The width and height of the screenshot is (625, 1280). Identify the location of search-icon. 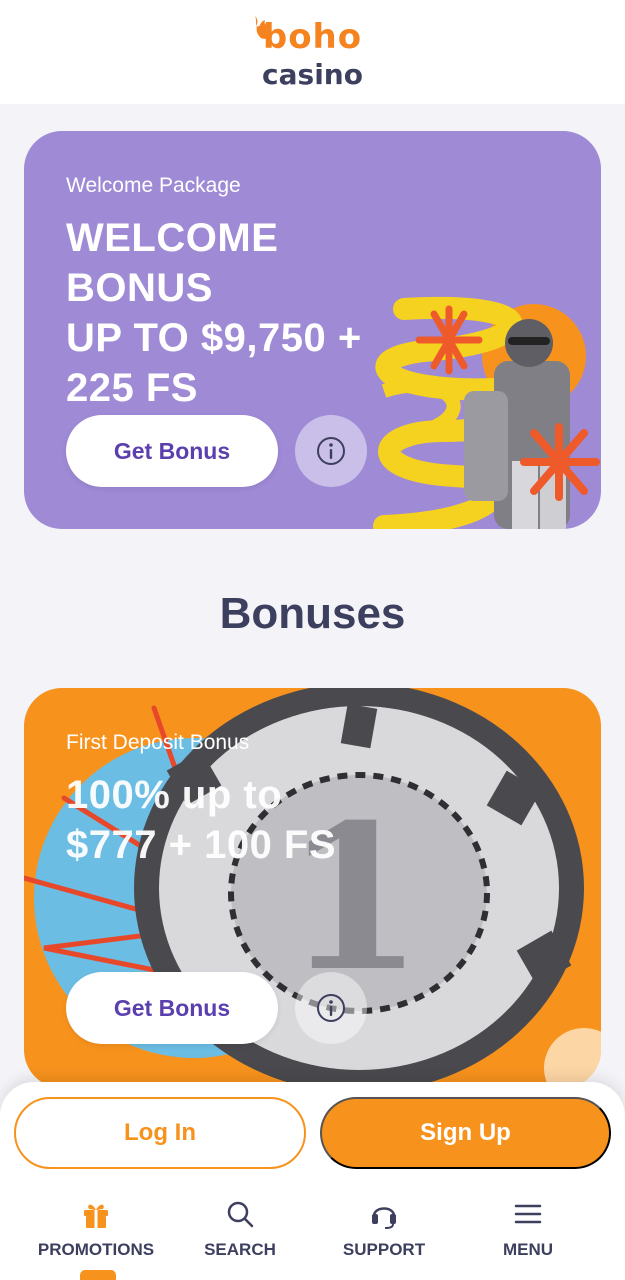
(240, 1214).